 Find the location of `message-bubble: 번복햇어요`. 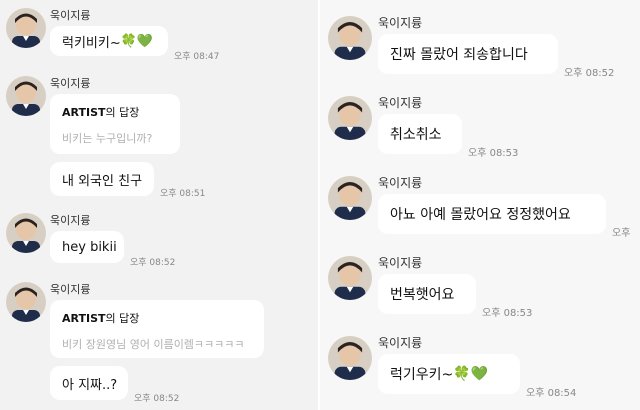

message-bubble: 번복햇어요 is located at coordinates (427, 294).